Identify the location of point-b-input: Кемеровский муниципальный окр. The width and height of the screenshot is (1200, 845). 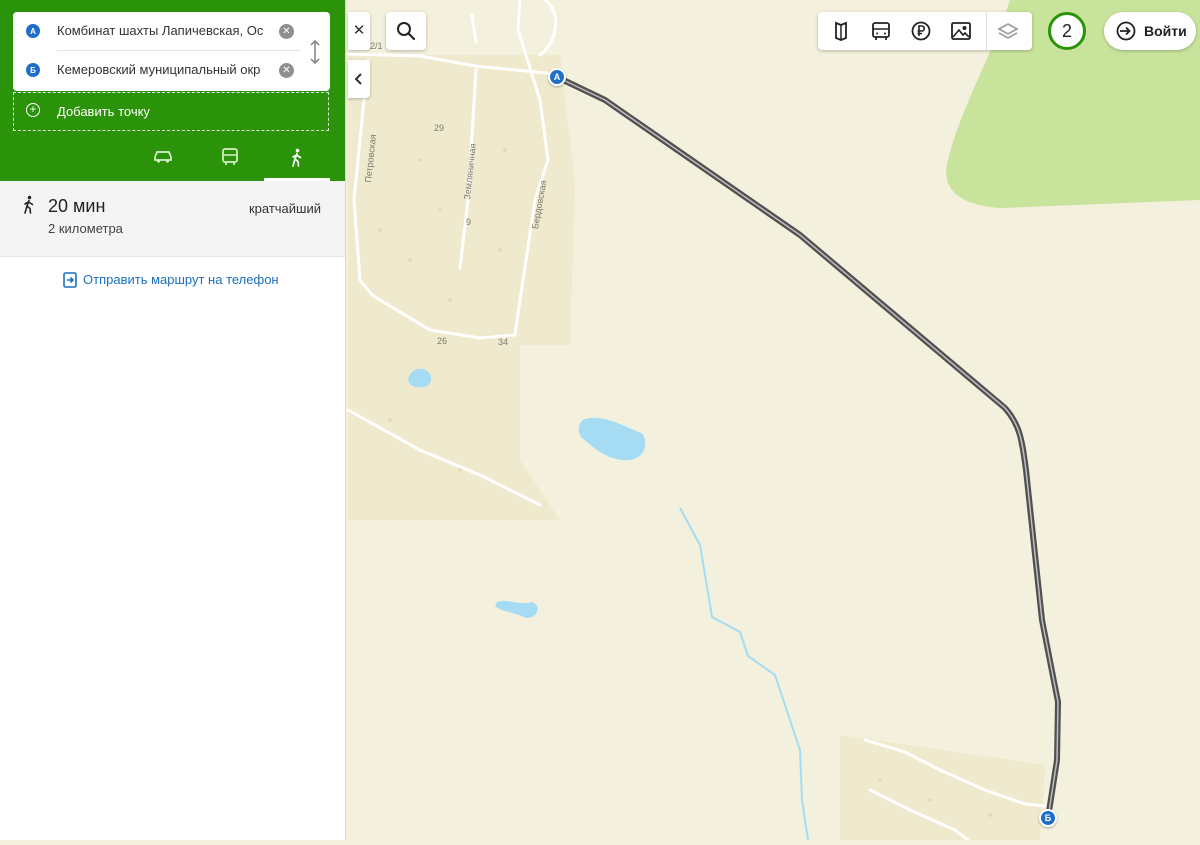
(163, 69).